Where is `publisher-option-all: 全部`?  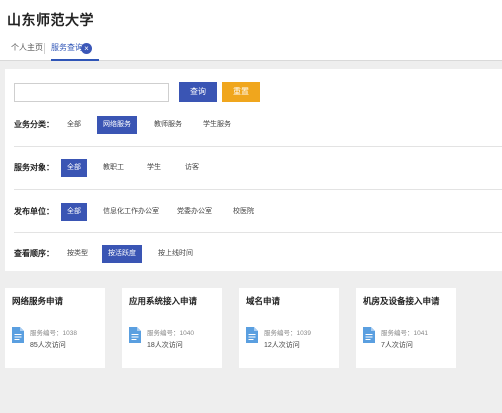
publisher-option-all: 全部 is located at coordinates (74, 212).